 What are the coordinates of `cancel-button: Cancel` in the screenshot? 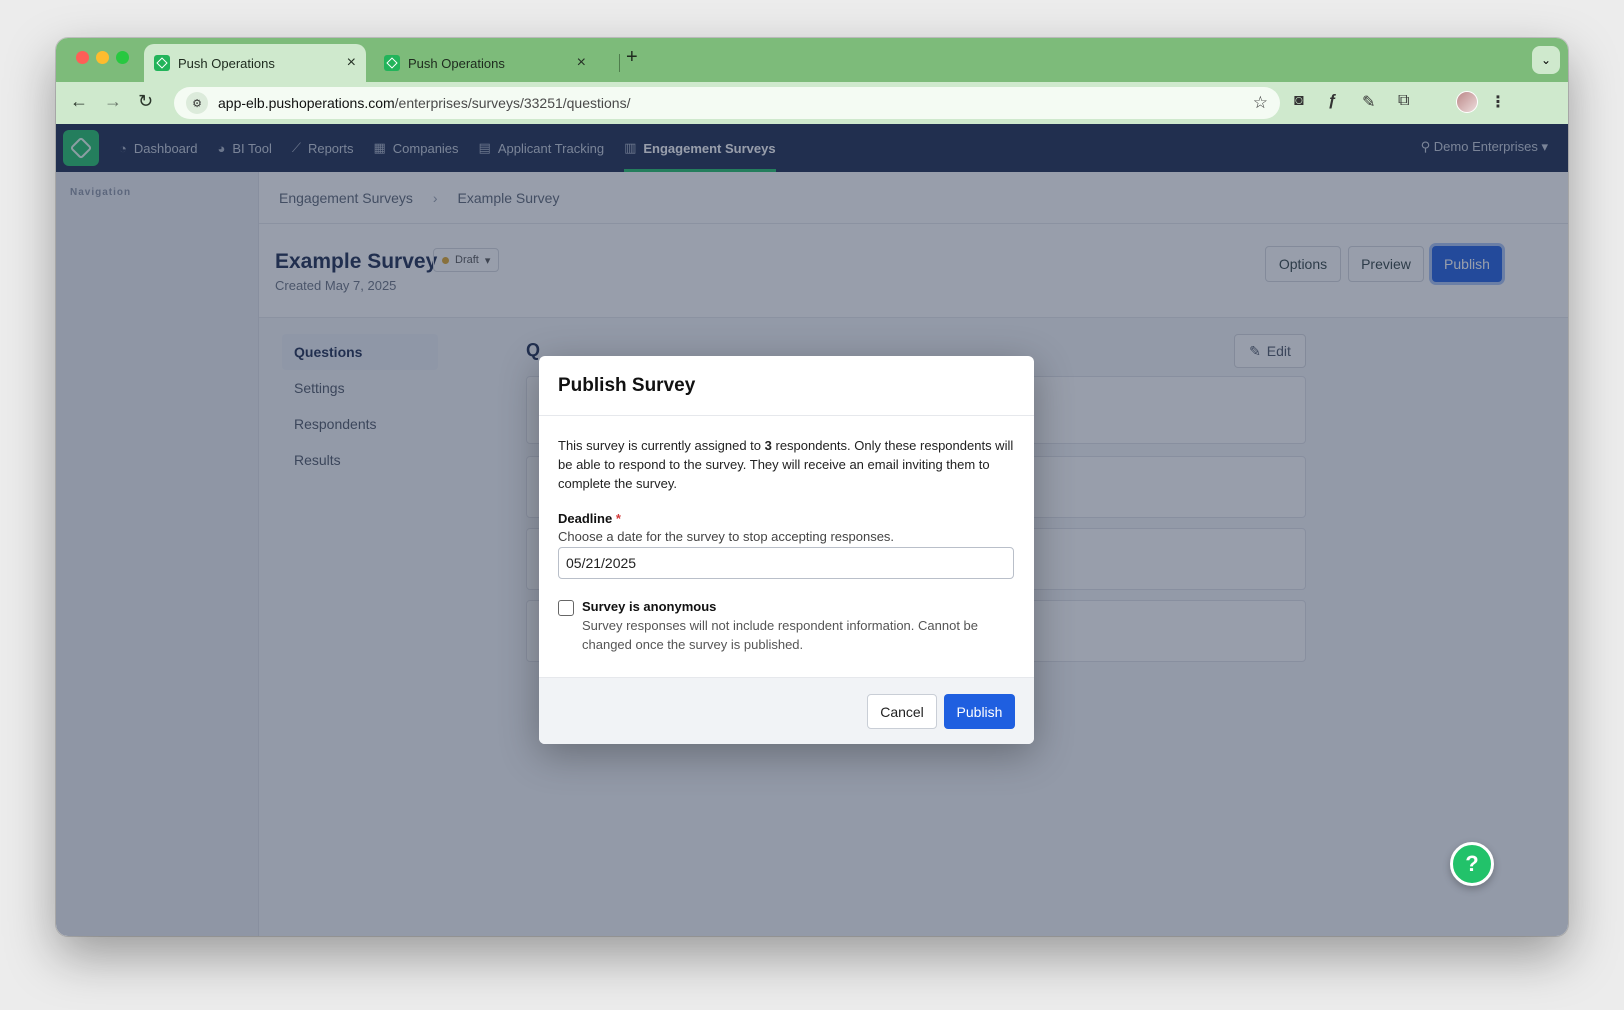 It's located at (902, 711).